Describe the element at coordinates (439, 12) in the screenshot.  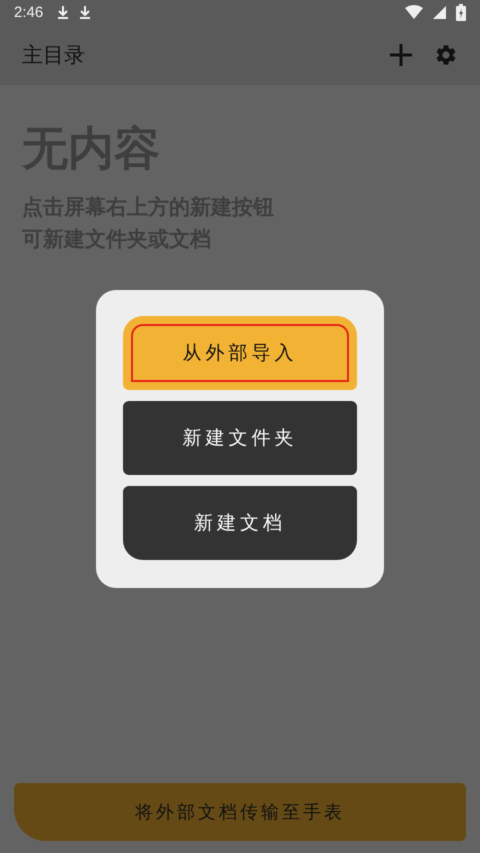
I see `signal-icon` at that location.